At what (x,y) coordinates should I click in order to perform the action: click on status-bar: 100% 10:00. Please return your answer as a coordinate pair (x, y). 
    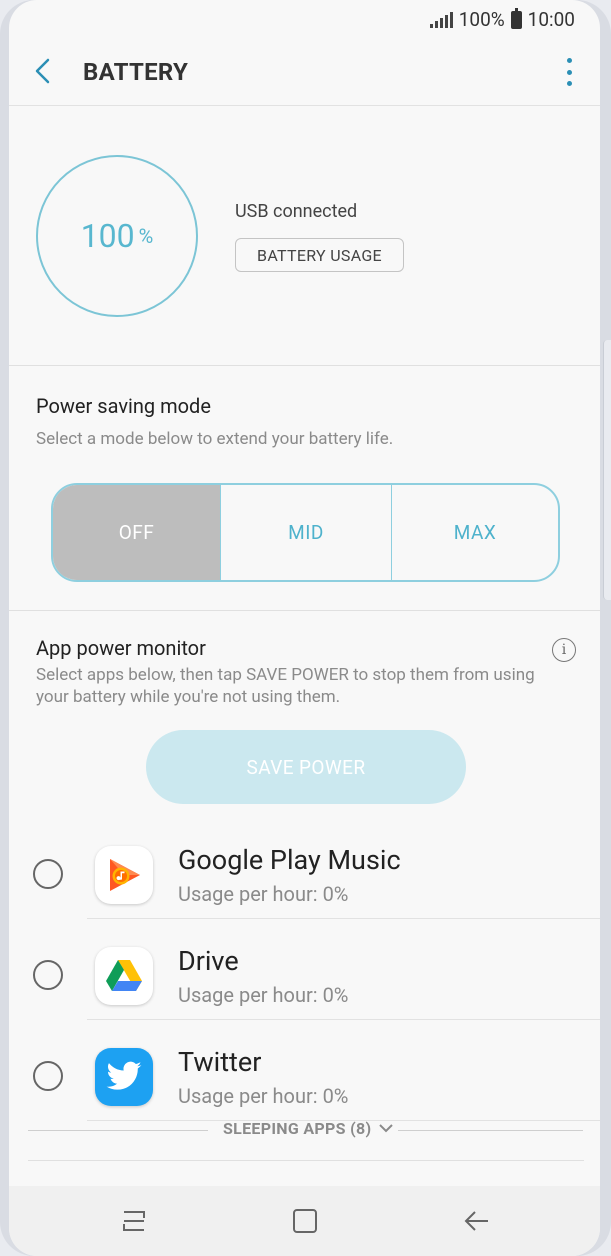
    Looking at the image, I should click on (304, 19).